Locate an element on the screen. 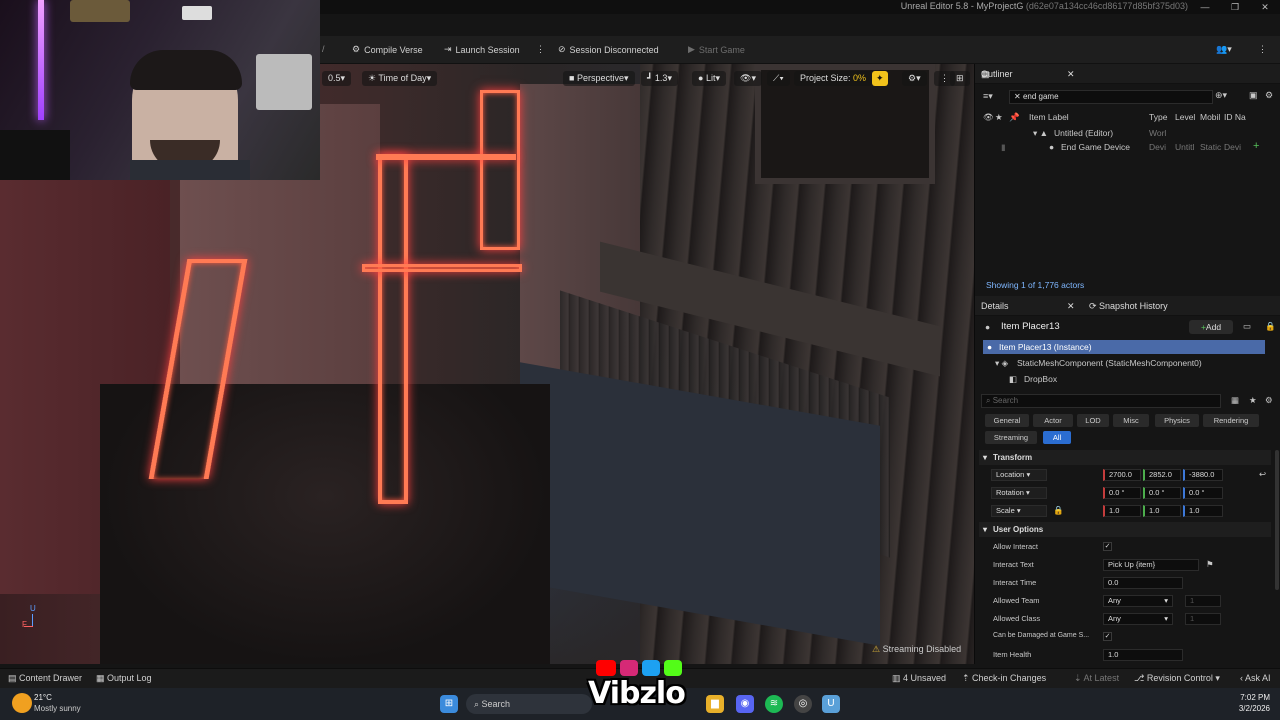 This screenshot has width=1280, height=720. location-dropdown: Location ▾ is located at coordinates (1019, 475).